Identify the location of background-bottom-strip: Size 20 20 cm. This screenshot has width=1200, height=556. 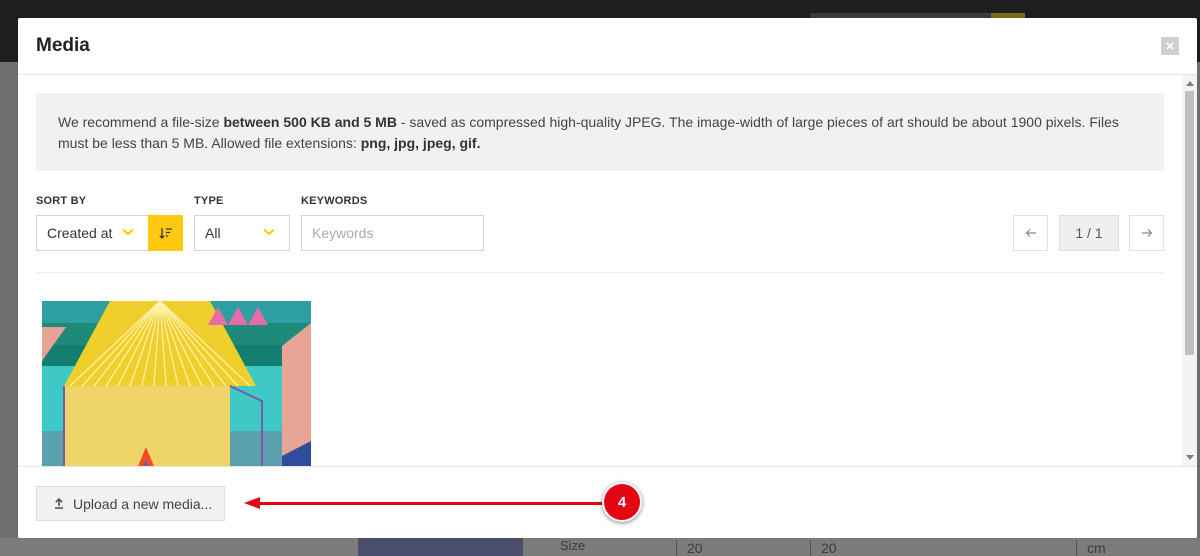
(600, 547).